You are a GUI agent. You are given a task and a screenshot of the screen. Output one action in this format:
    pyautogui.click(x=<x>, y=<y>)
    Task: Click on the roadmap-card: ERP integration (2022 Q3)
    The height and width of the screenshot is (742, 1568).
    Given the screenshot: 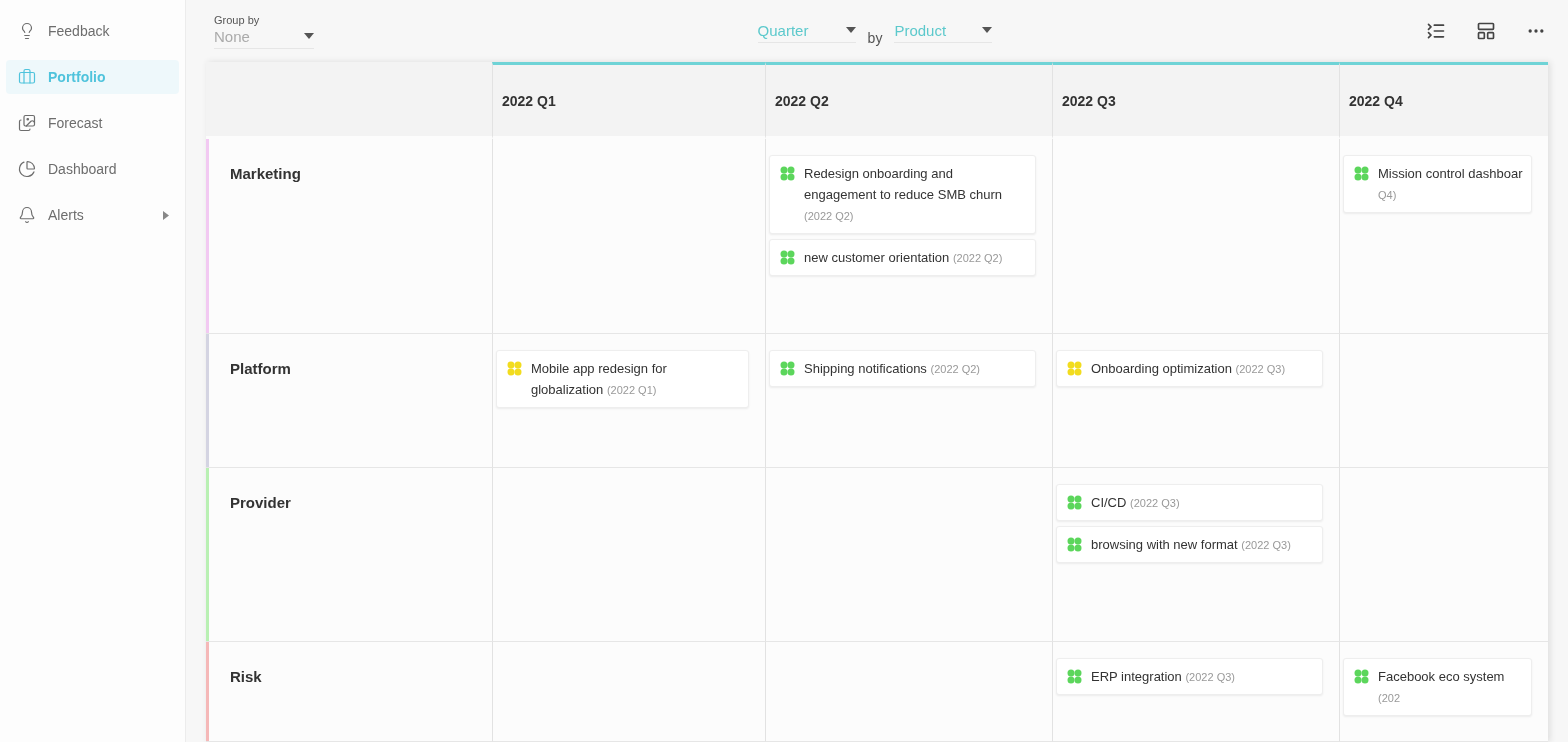 What is the action you would take?
    pyautogui.click(x=1189, y=676)
    